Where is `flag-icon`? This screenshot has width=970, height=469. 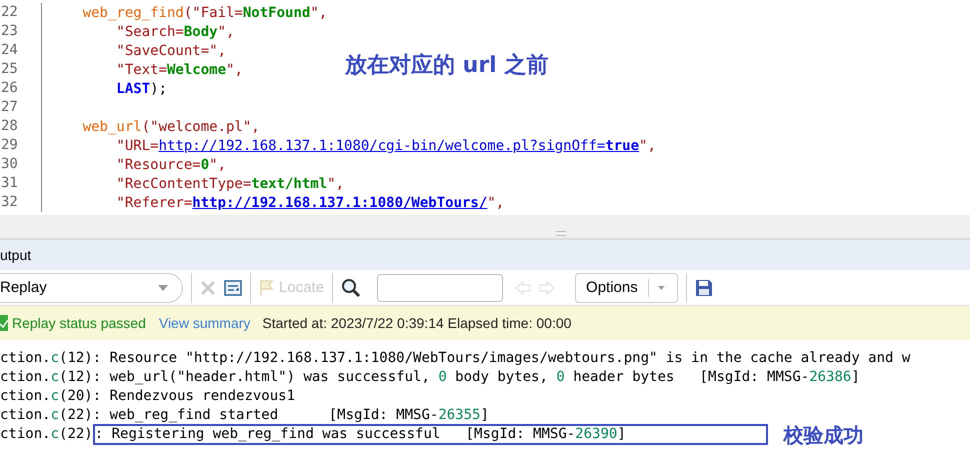
flag-icon is located at coordinates (267, 287).